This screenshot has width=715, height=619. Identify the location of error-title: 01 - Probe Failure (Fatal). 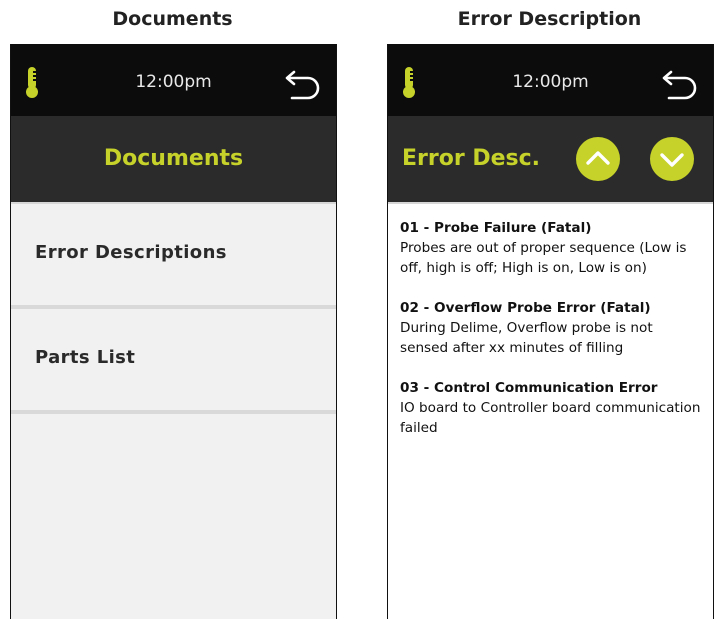
(496, 228).